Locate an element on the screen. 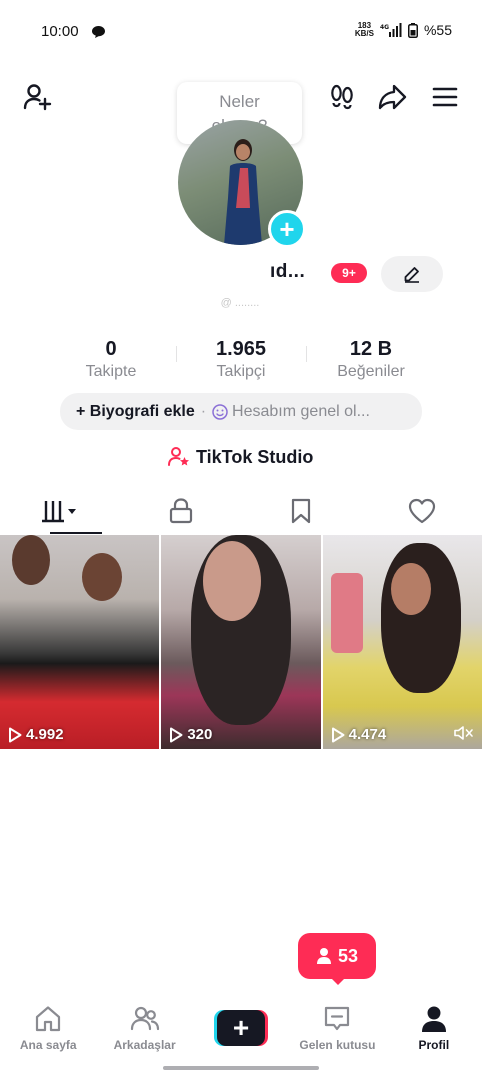  mute-icon is located at coordinates (464, 733).